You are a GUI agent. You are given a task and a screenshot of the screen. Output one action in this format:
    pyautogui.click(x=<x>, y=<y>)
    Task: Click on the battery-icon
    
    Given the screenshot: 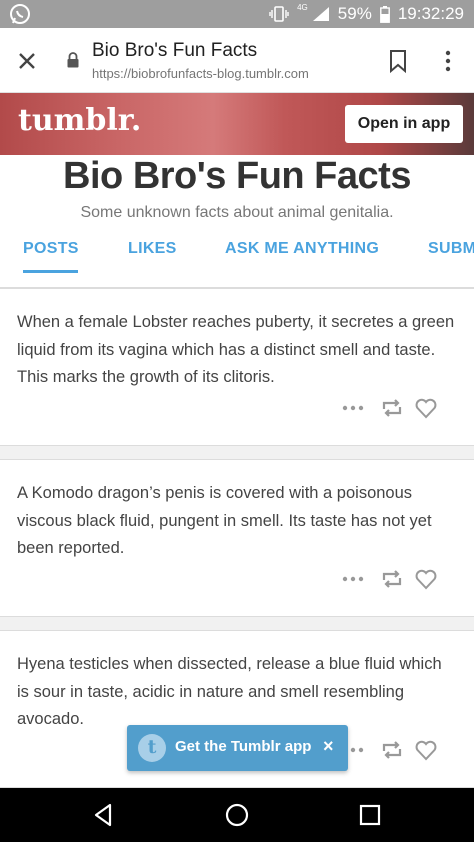 What is the action you would take?
    pyautogui.click(x=384, y=14)
    